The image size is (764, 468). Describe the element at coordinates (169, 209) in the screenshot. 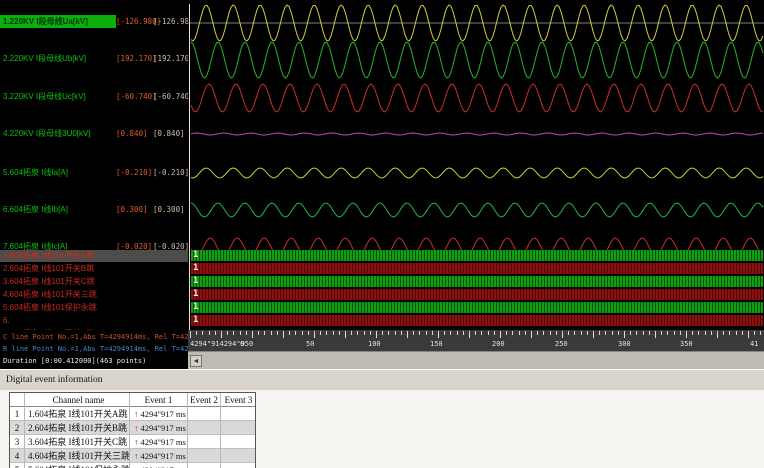

I see `cursor-value: [0.300]` at that location.